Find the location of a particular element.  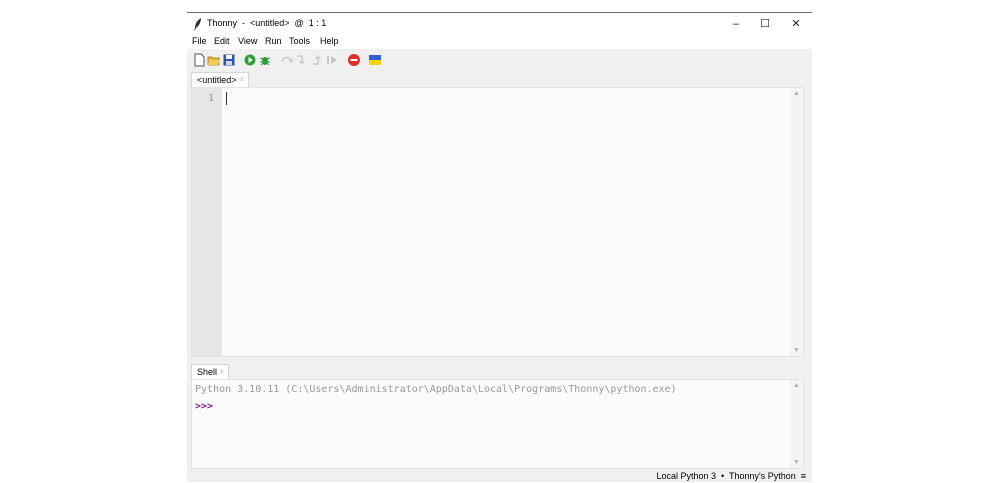

line-number-gutter: 1 is located at coordinates (207, 222).